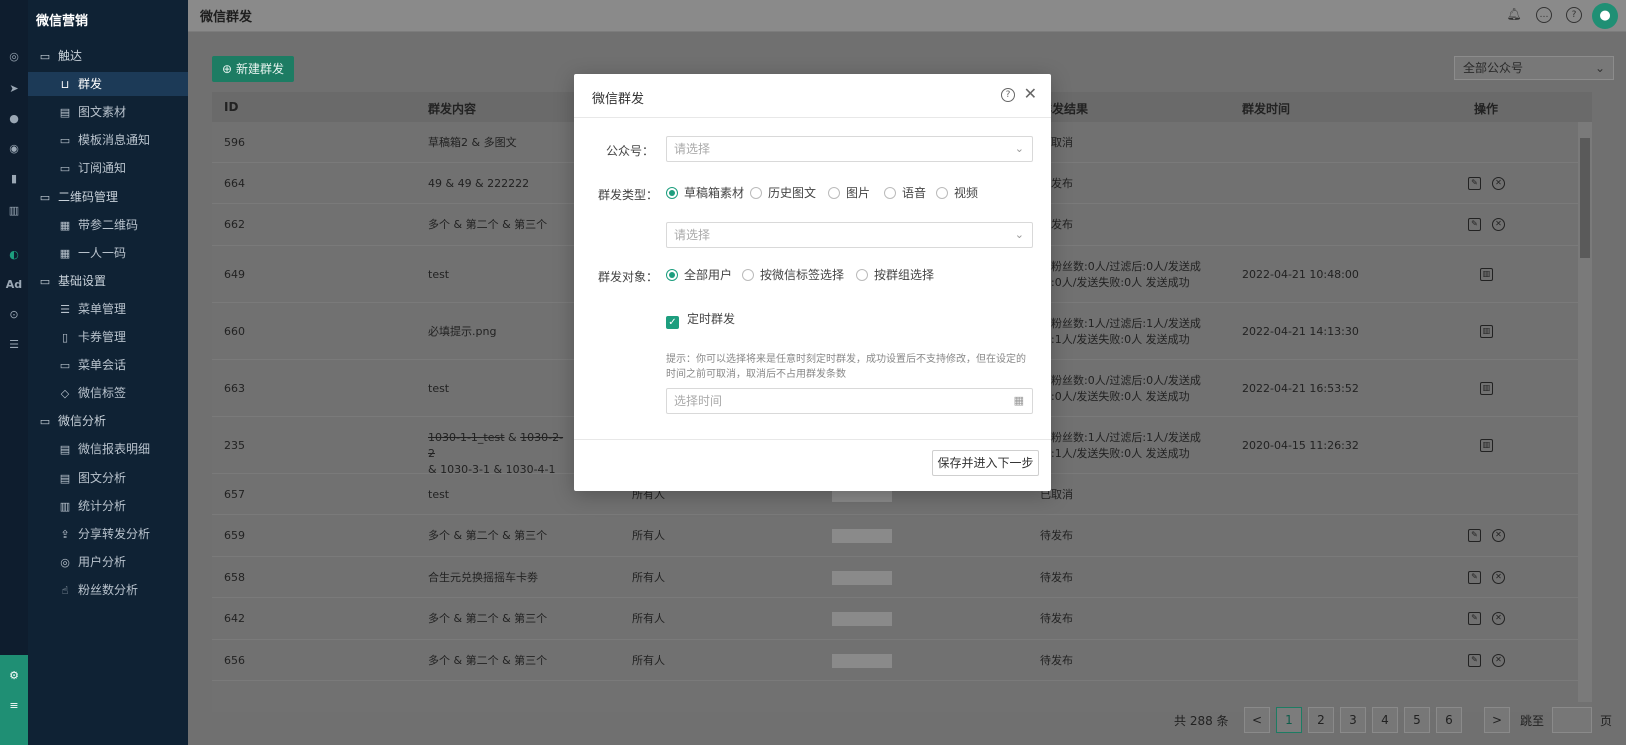 The height and width of the screenshot is (745, 1626). What do you see at coordinates (234, 224) in the screenshot?
I see `cell-id: 662` at bounding box center [234, 224].